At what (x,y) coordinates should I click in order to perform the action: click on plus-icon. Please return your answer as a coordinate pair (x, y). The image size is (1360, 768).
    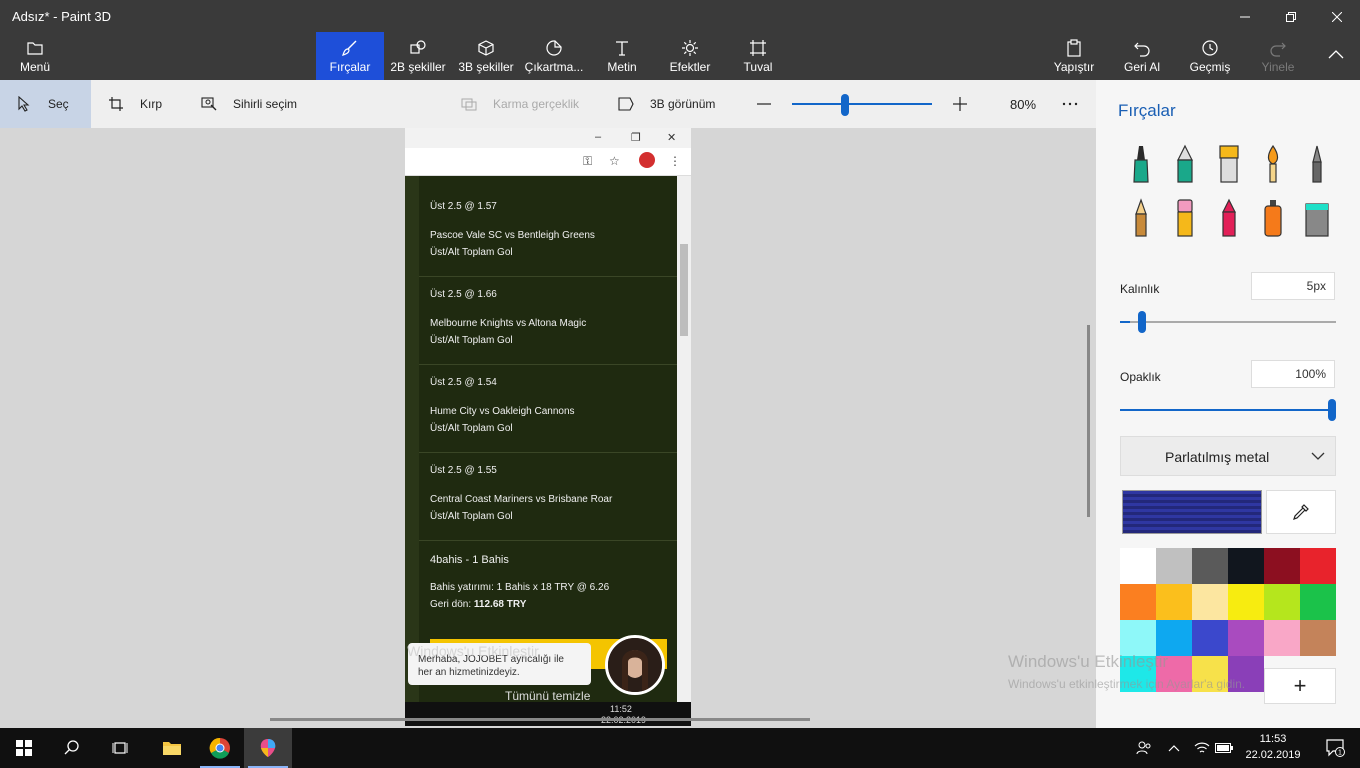
    Looking at the image, I should click on (960, 104).